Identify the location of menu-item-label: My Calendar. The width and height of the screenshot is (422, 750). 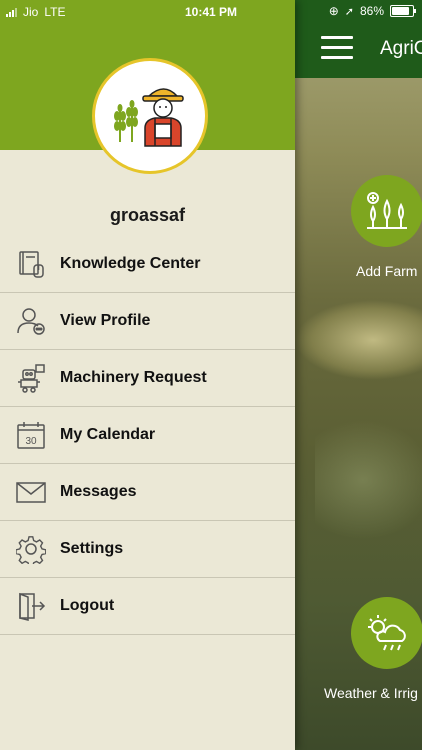
(108, 434).